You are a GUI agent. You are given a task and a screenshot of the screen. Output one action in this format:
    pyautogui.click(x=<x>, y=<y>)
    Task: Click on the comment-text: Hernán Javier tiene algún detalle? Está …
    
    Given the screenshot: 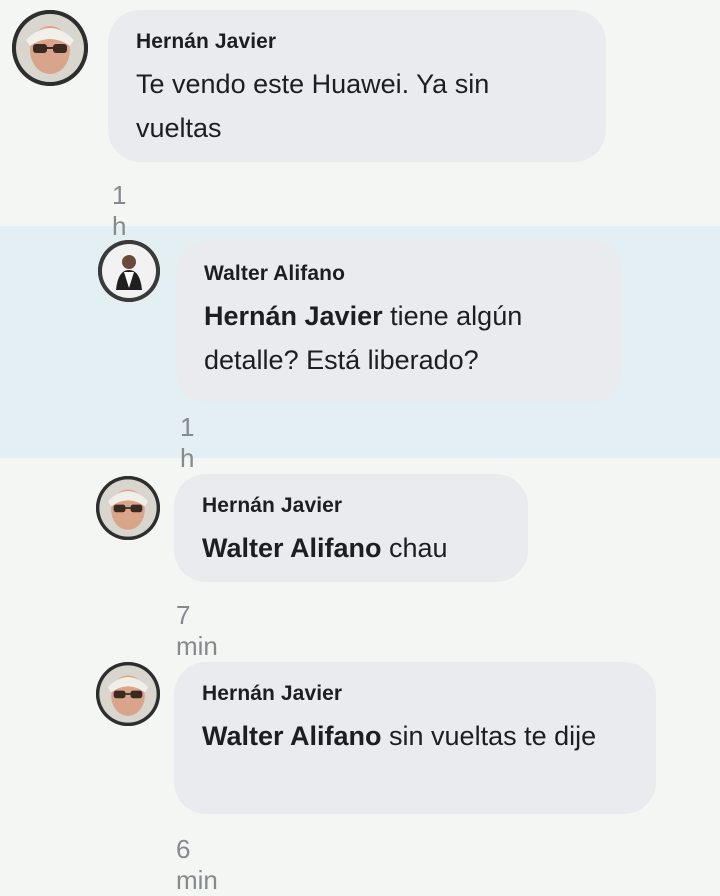 What is the action you would take?
    pyautogui.click(x=399, y=338)
    